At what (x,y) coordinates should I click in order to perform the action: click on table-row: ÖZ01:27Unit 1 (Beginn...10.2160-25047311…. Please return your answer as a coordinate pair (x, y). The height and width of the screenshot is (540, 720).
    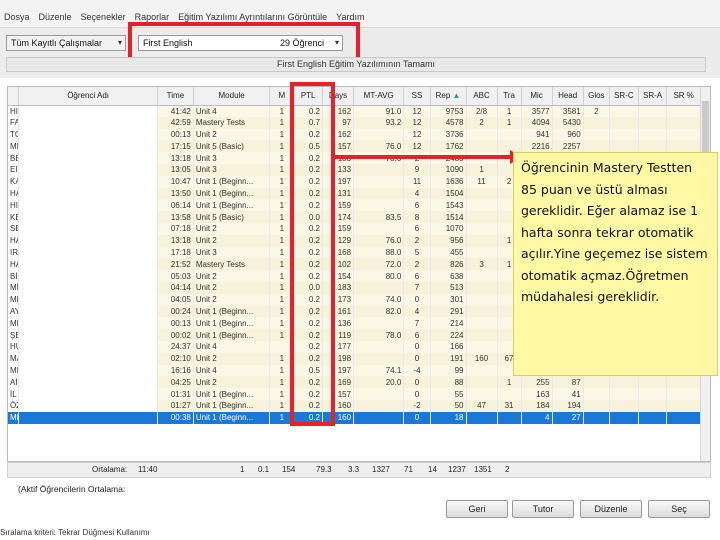
    Looking at the image, I should click on (354, 405).